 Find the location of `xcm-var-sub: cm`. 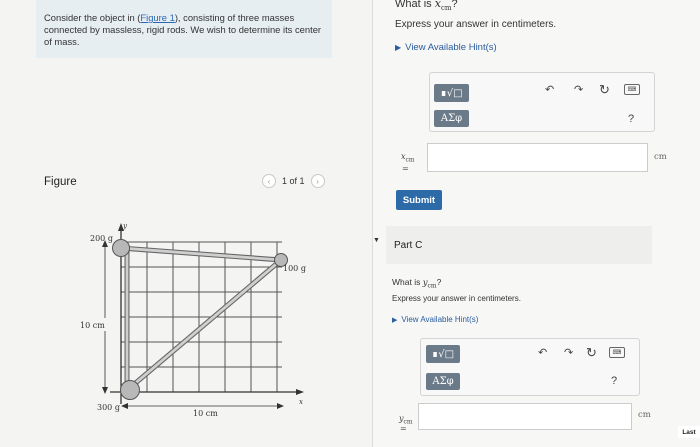

xcm-var-sub: cm is located at coordinates (410, 160).